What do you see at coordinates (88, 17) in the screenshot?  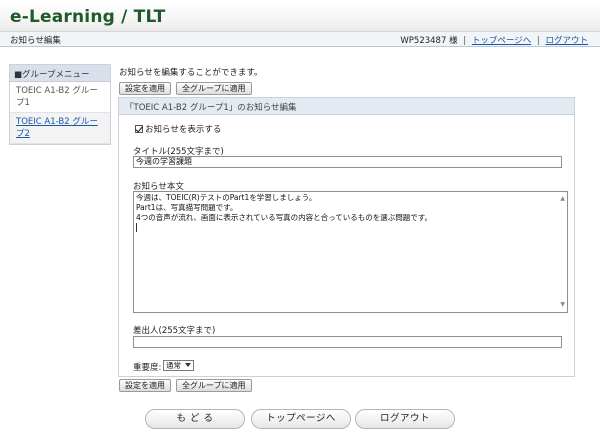 I see `app-title: e-Learning / TLT` at bounding box center [88, 17].